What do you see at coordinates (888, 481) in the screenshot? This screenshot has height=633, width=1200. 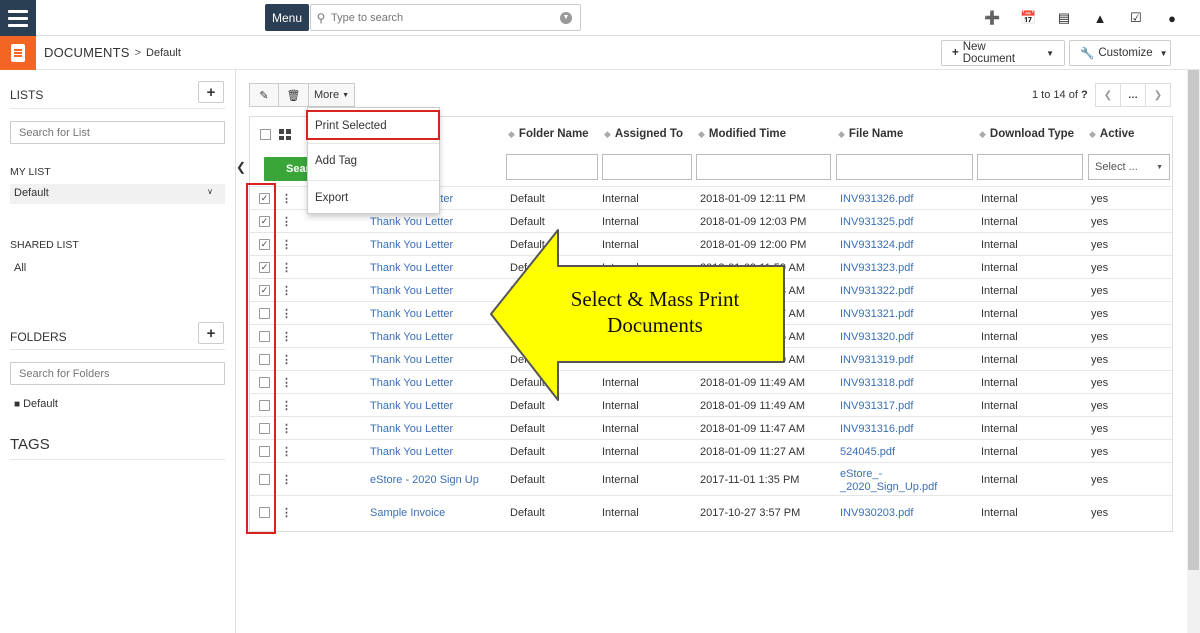 I see `row-file-link: eStore_- _2020_Sign_Up.pdf` at bounding box center [888, 481].